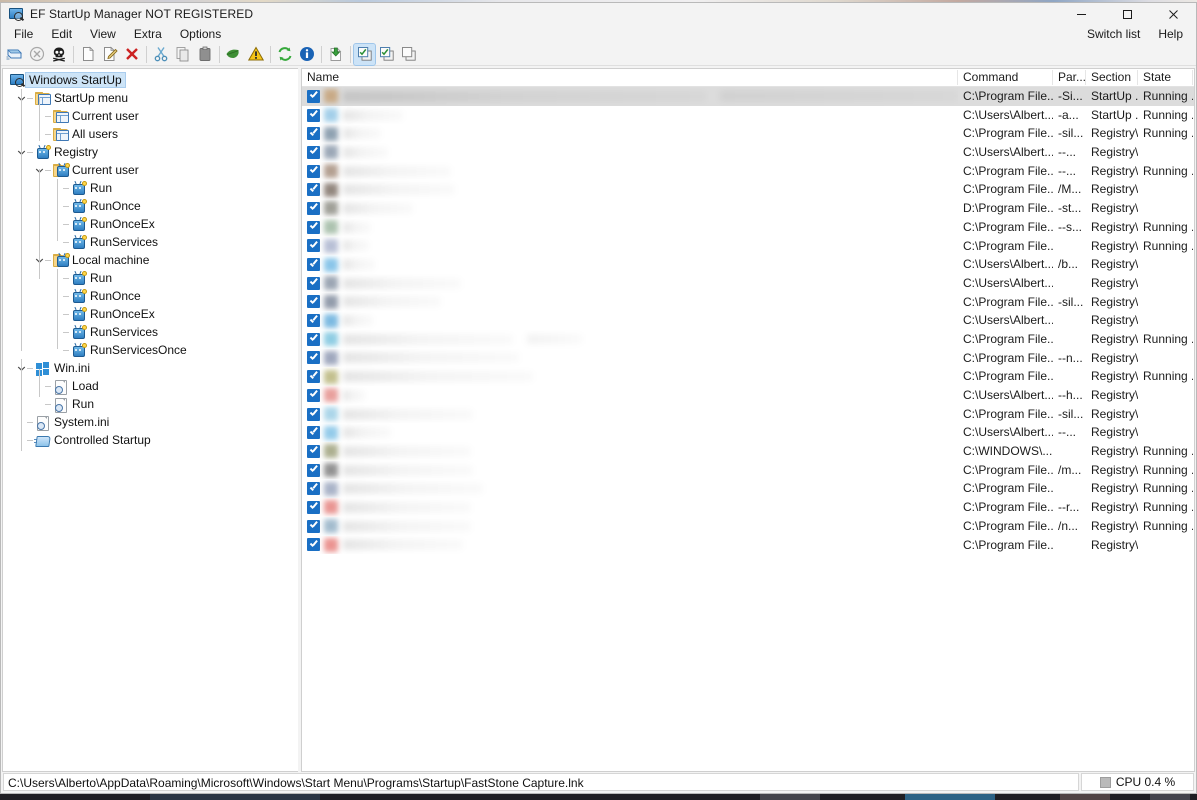  What do you see at coordinates (150, 440) in the screenshot?
I see `tree-item-controlled-startup: Controlled Startup` at bounding box center [150, 440].